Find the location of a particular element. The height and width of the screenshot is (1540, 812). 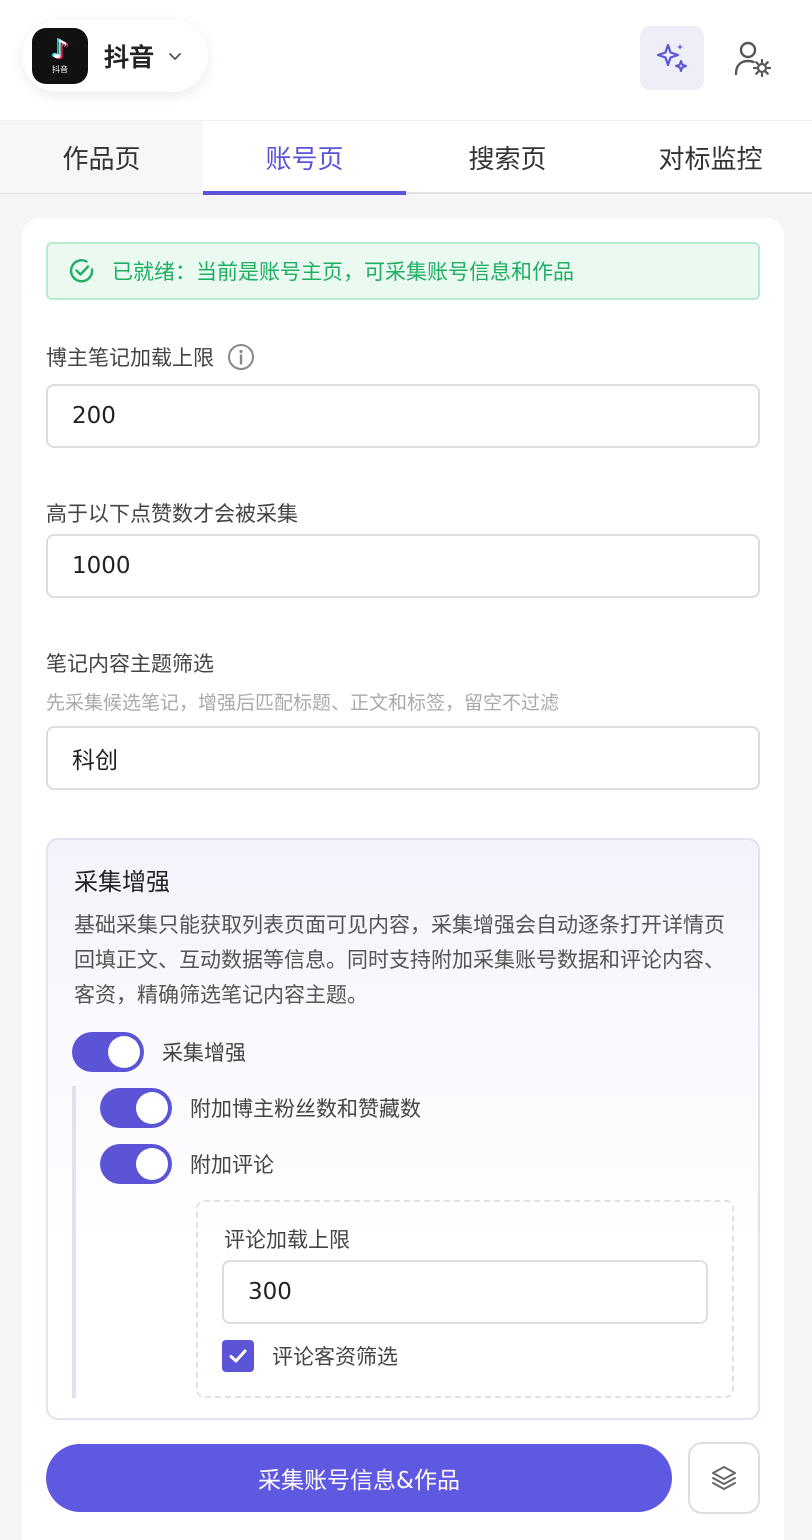

comment-options-box: 评论加载上限 评论客资筛选 is located at coordinates (465, 1299).